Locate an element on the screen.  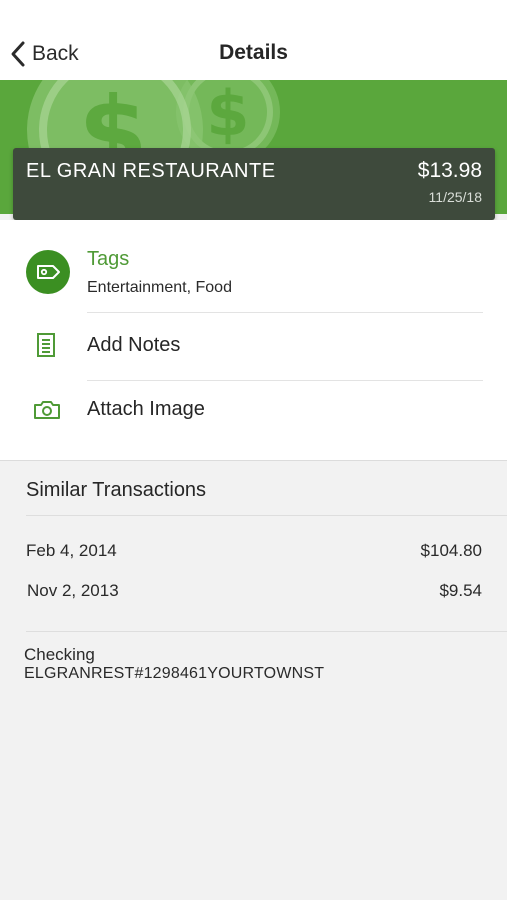
camera-icon is located at coordinates (47, 412).